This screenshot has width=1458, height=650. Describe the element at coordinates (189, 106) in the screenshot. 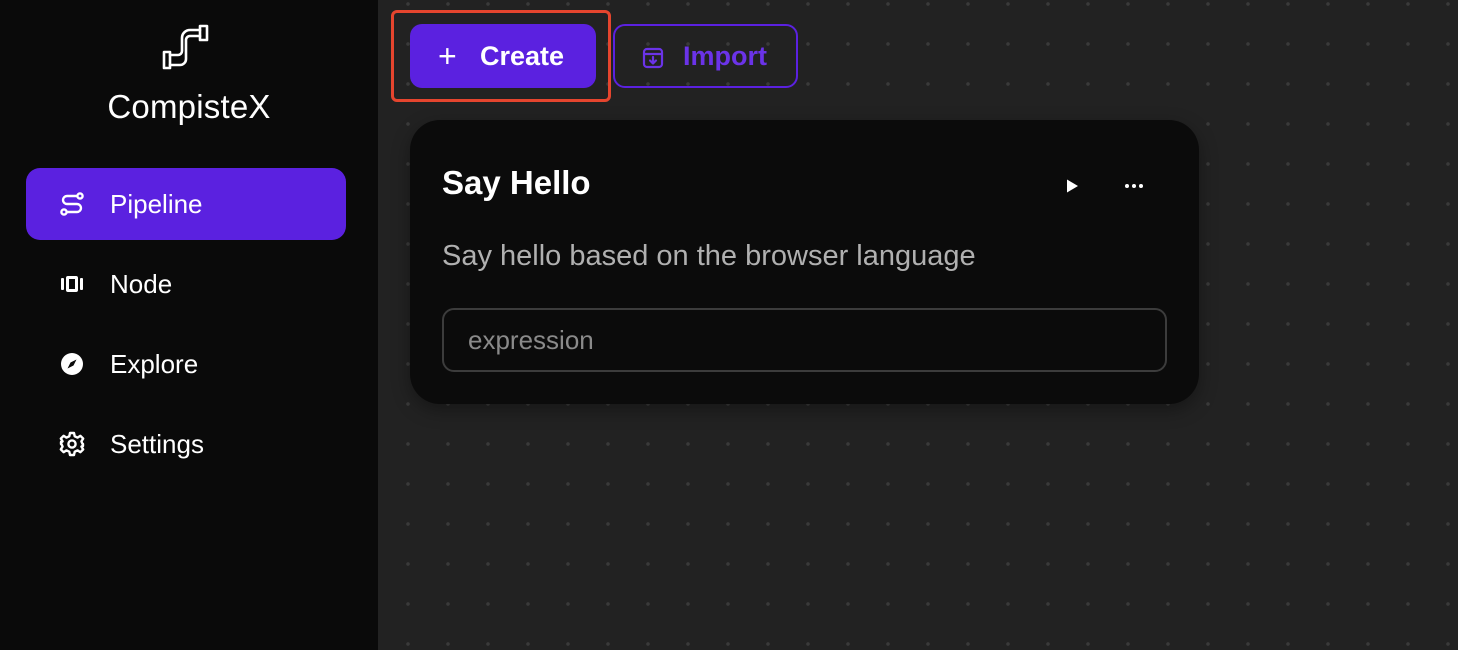

I see `app-name: CompisteX` at that location.